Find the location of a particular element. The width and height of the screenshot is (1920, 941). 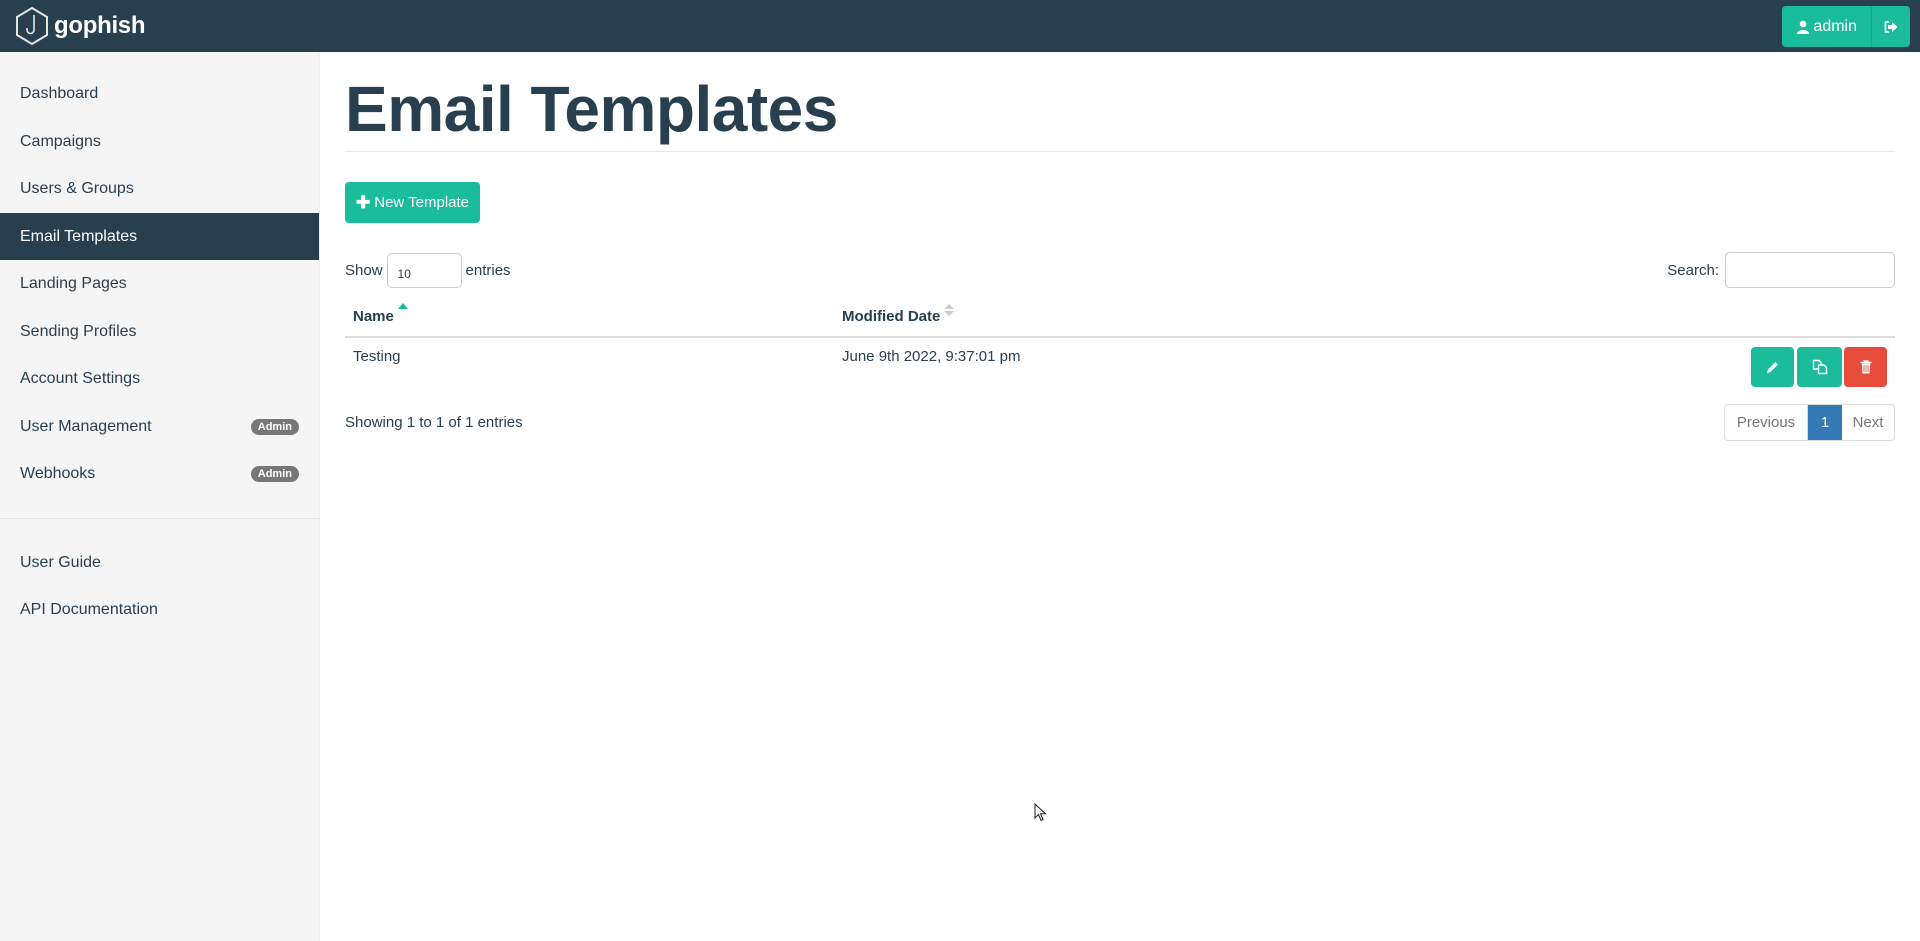

sidebar-item-label: Dashboard is located at coordinates (59, 93).